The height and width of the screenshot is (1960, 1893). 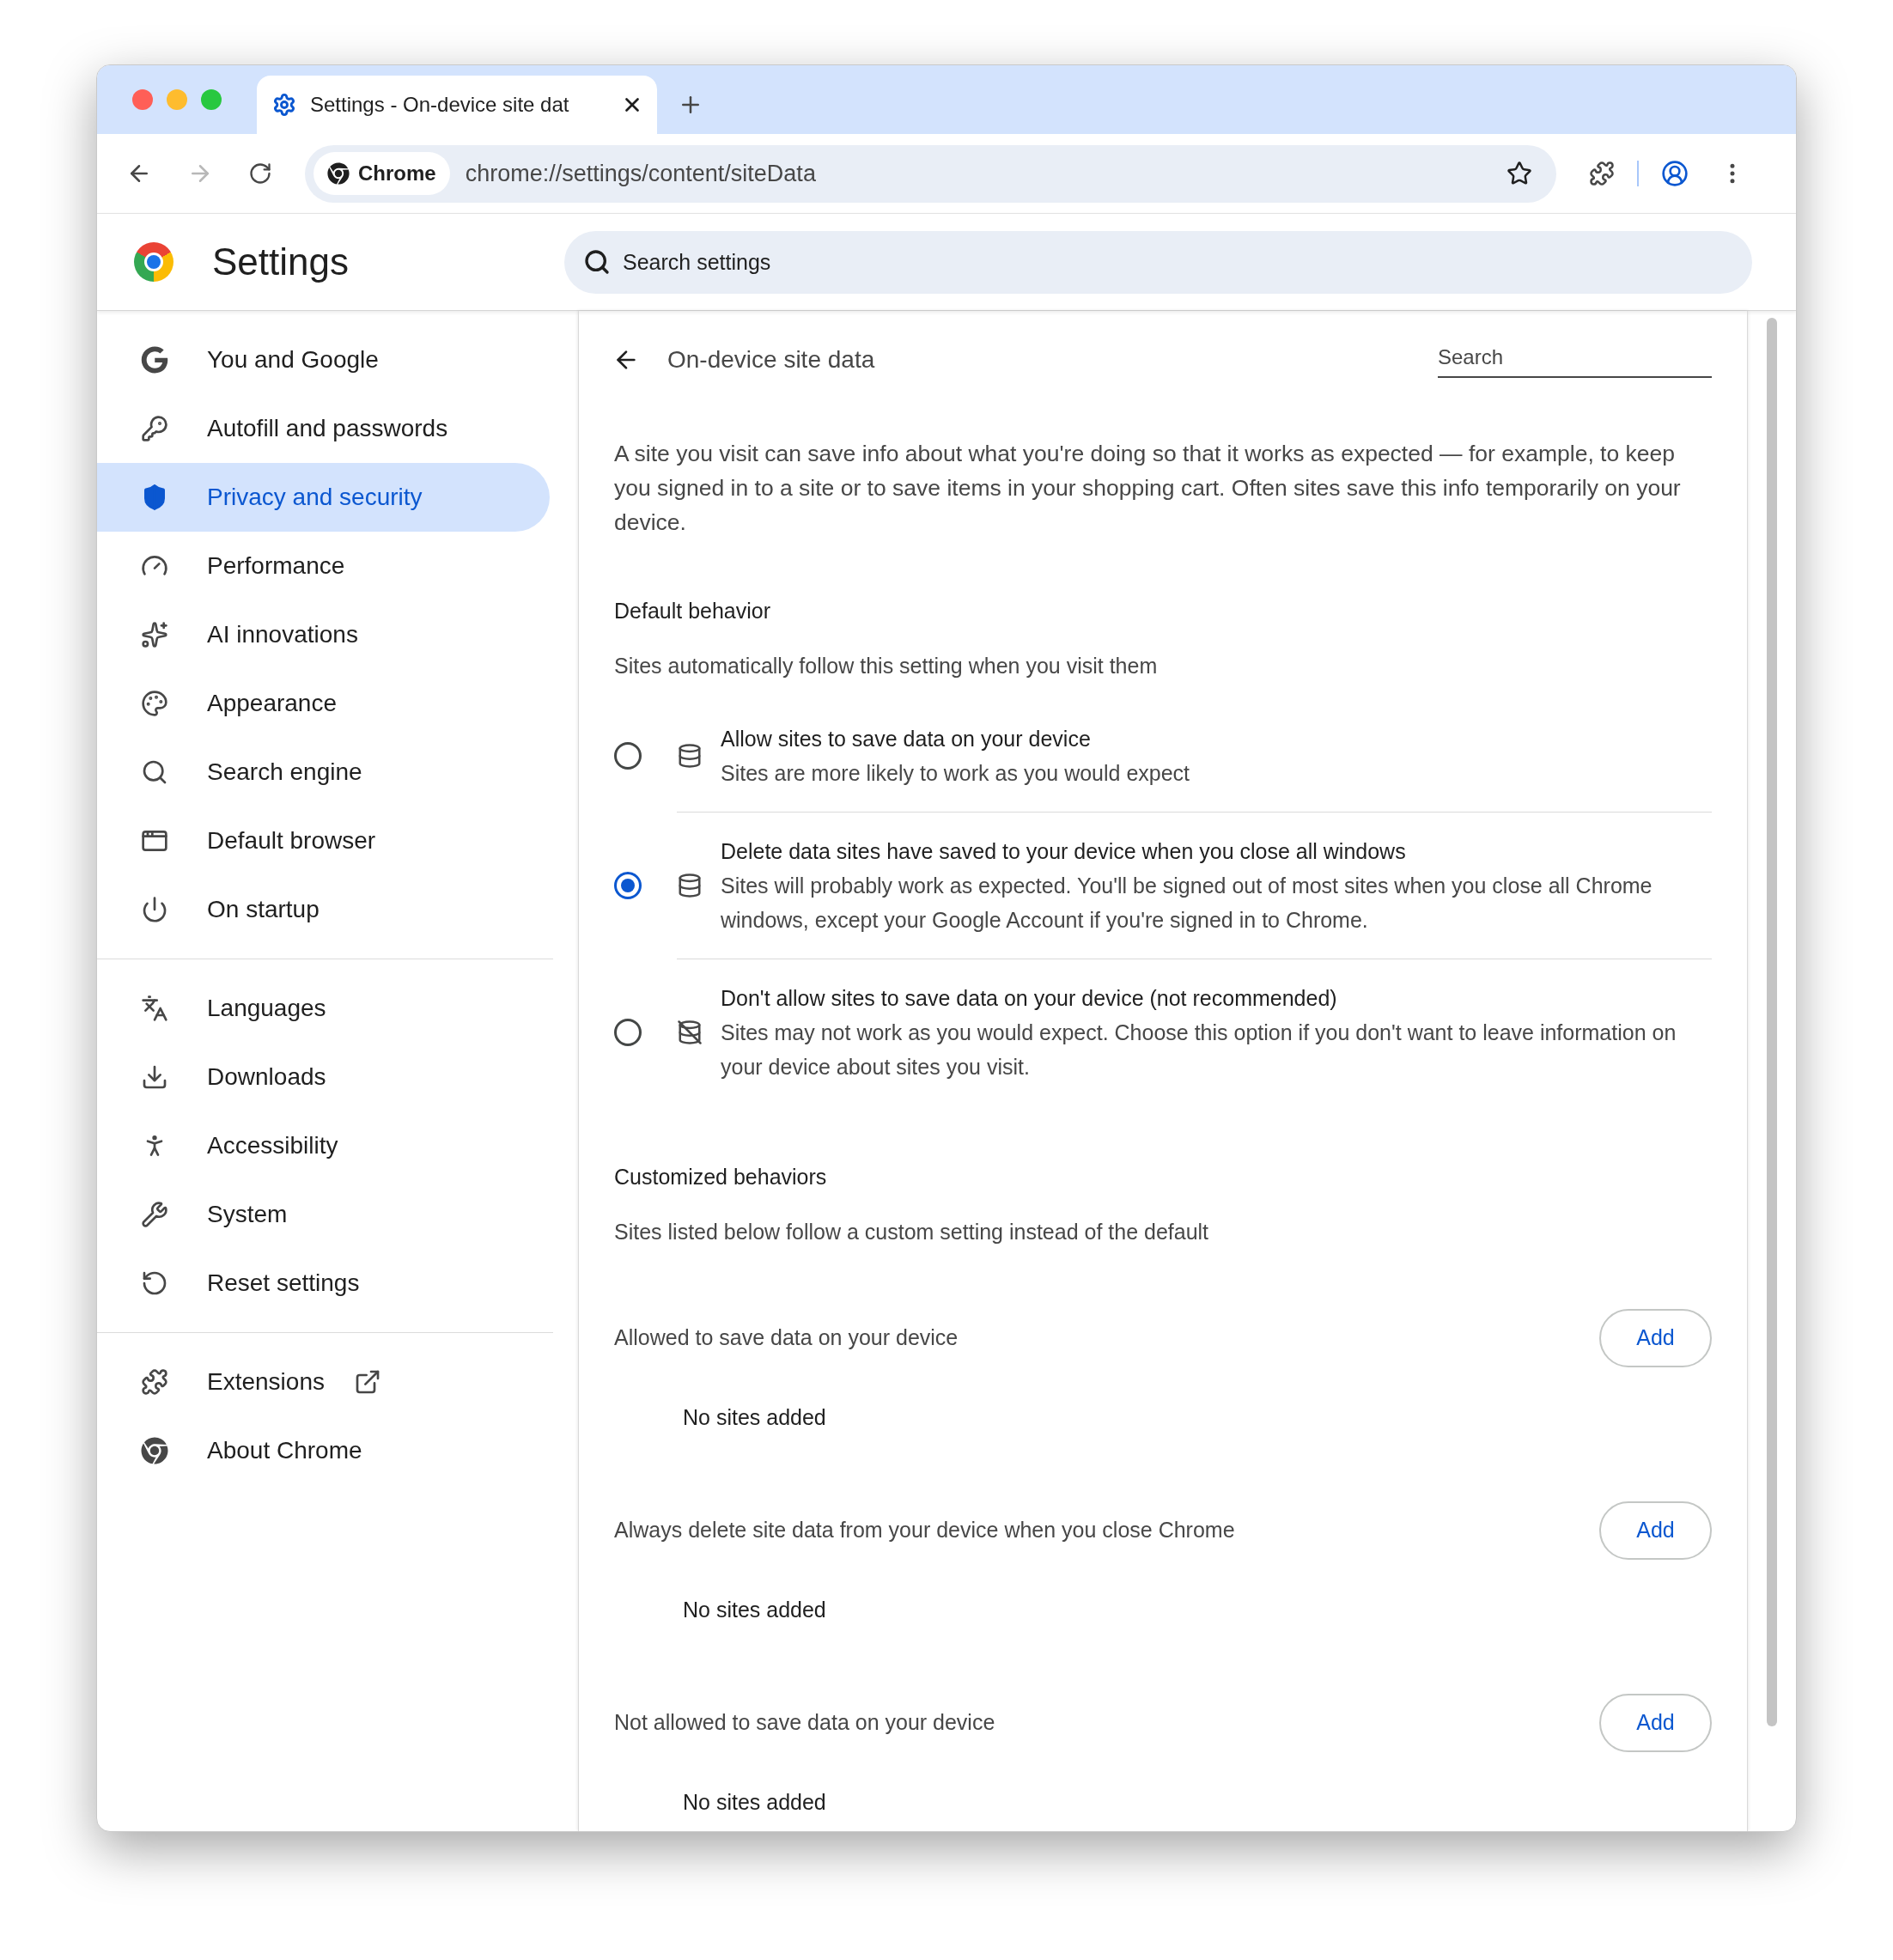 What do you see at coordinates (1029, 999) in the screenshot?
I see `option-title: Don't allow sites to save data on your device (not recommended)` at bounding box center [1029, 999].